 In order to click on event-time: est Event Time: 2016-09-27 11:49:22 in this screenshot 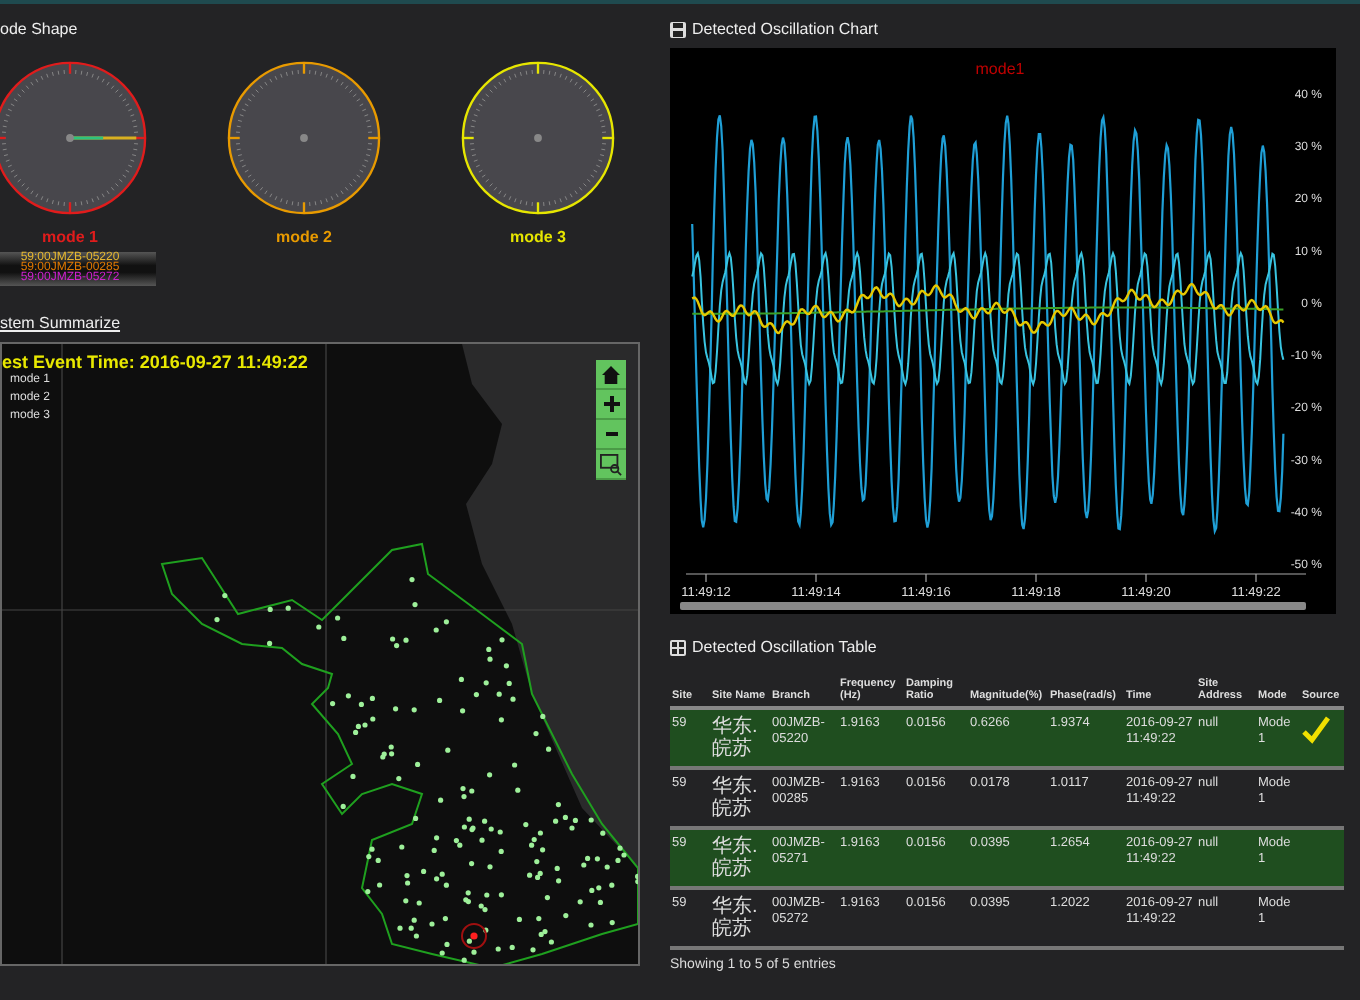, I will do `click(155, 362)`.